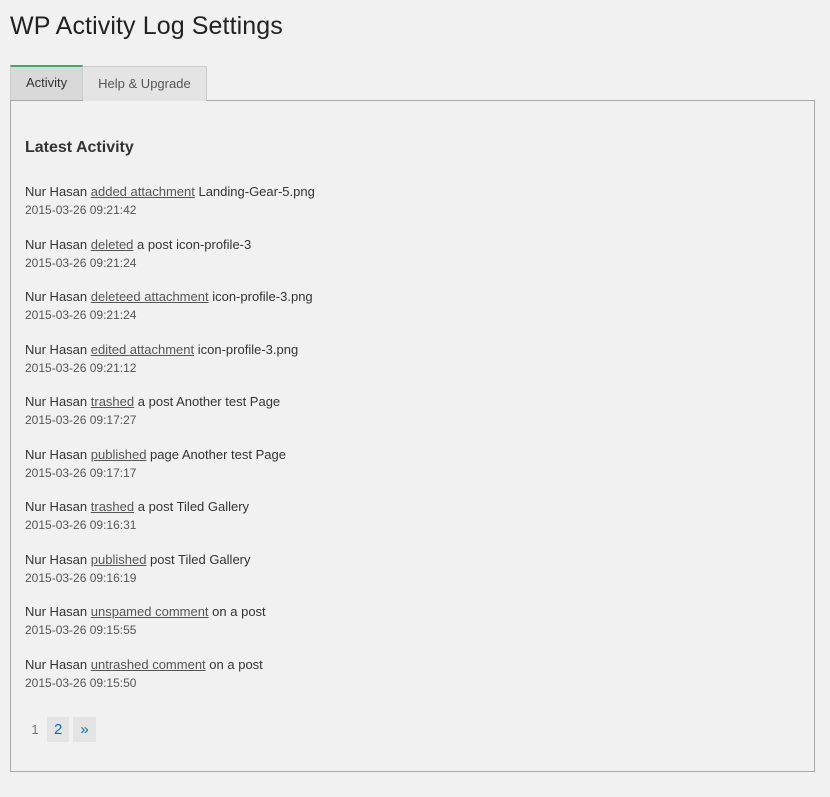  I want to click on activity-target: Landing-Gear-5.png, so click(256, 191).